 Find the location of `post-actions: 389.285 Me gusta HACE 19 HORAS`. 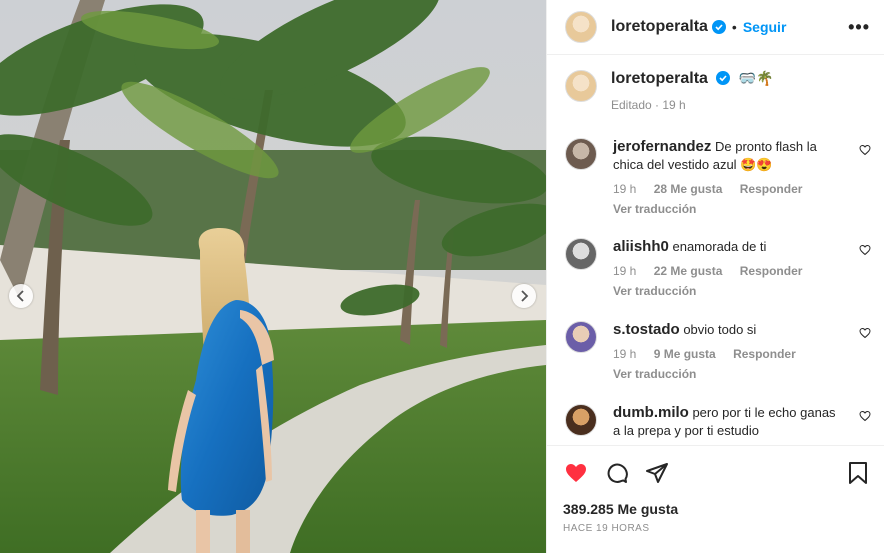

post-actions: 389.285 Me gusta HACE 19 HORAS is located at coordinates (715, 489).